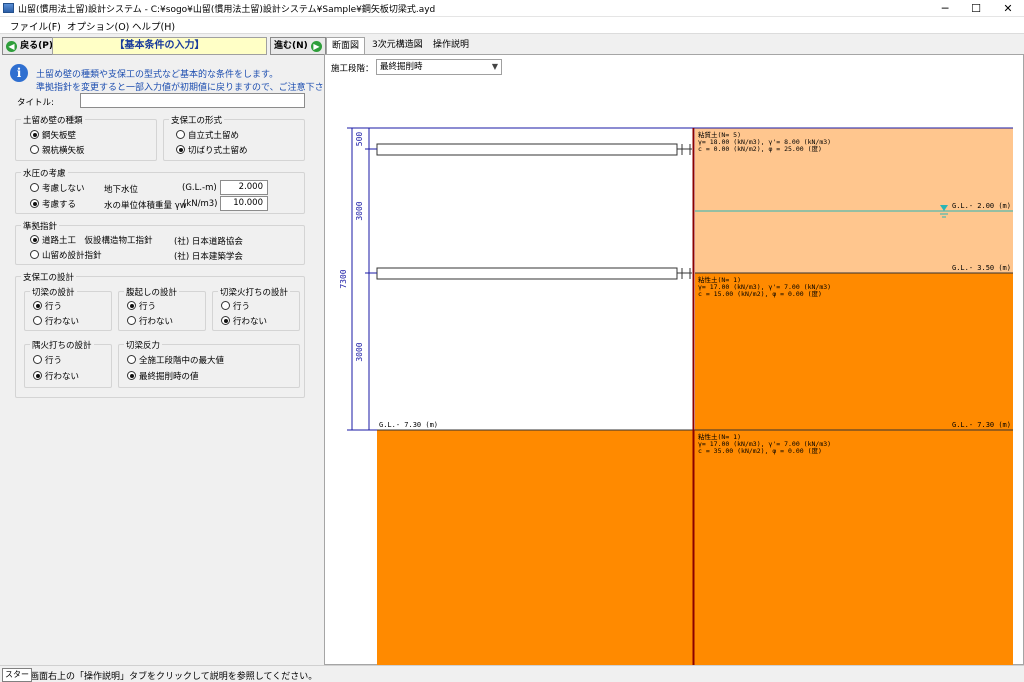 The image size is (1024, 682). Describe the element at coordinates (343, 278) in the screenshot. I see `dim-label-7300: 7300` at that location.